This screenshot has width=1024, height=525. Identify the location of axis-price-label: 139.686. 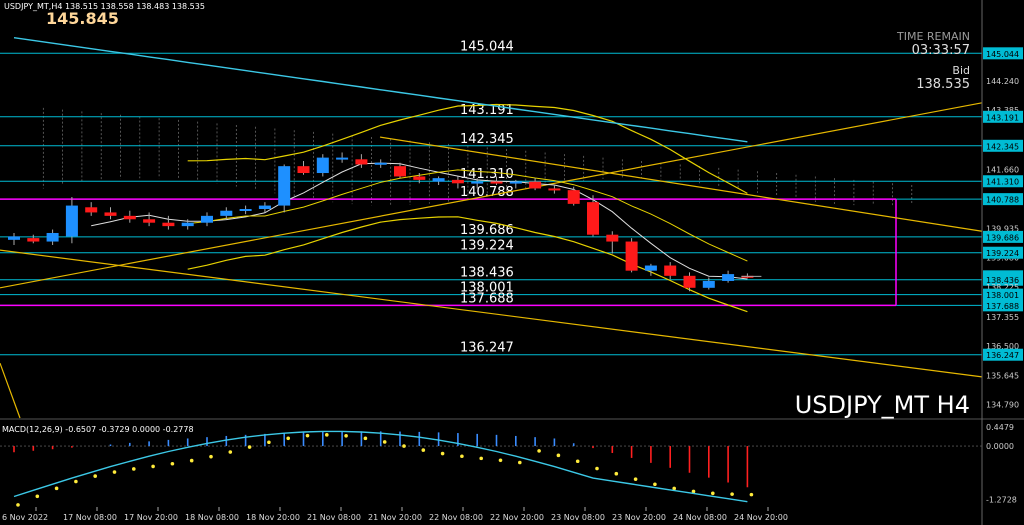
(1002, 237).